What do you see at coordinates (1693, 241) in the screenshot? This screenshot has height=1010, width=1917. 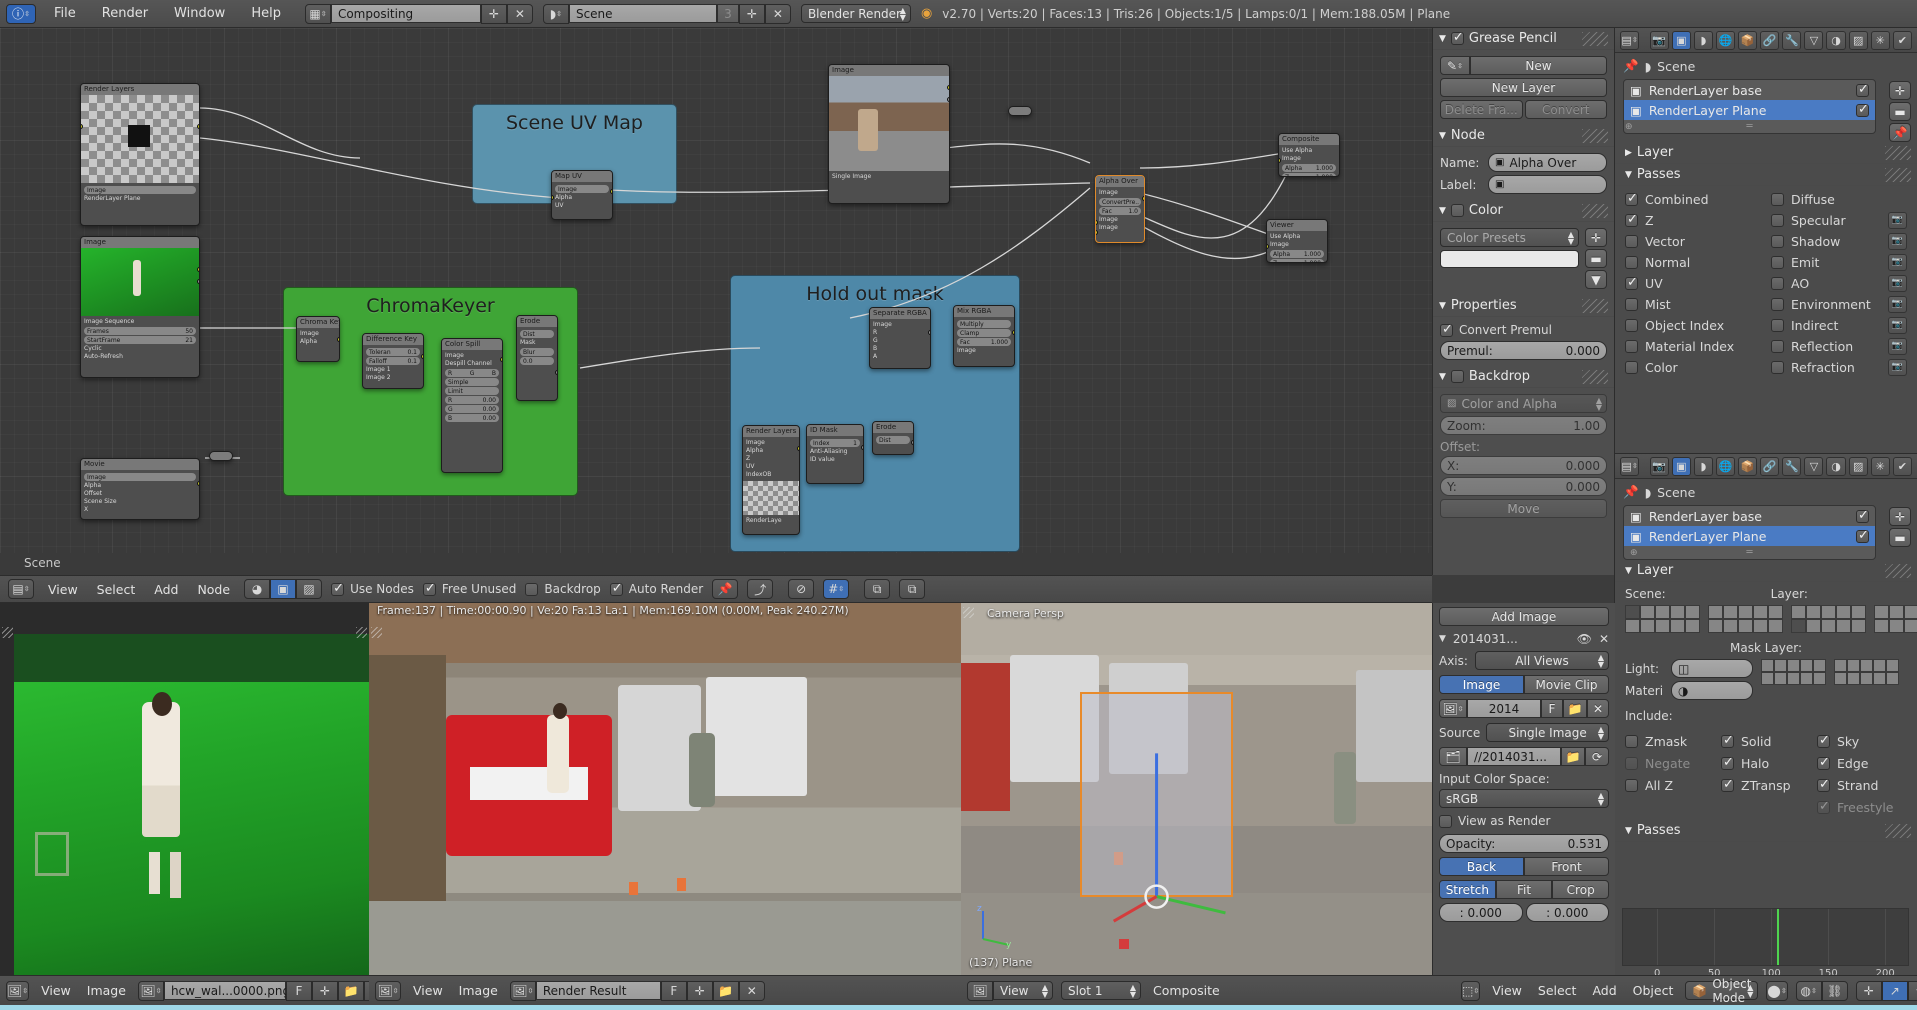 I see `pass-vector: Vector` at bounding box center [1693, 241].